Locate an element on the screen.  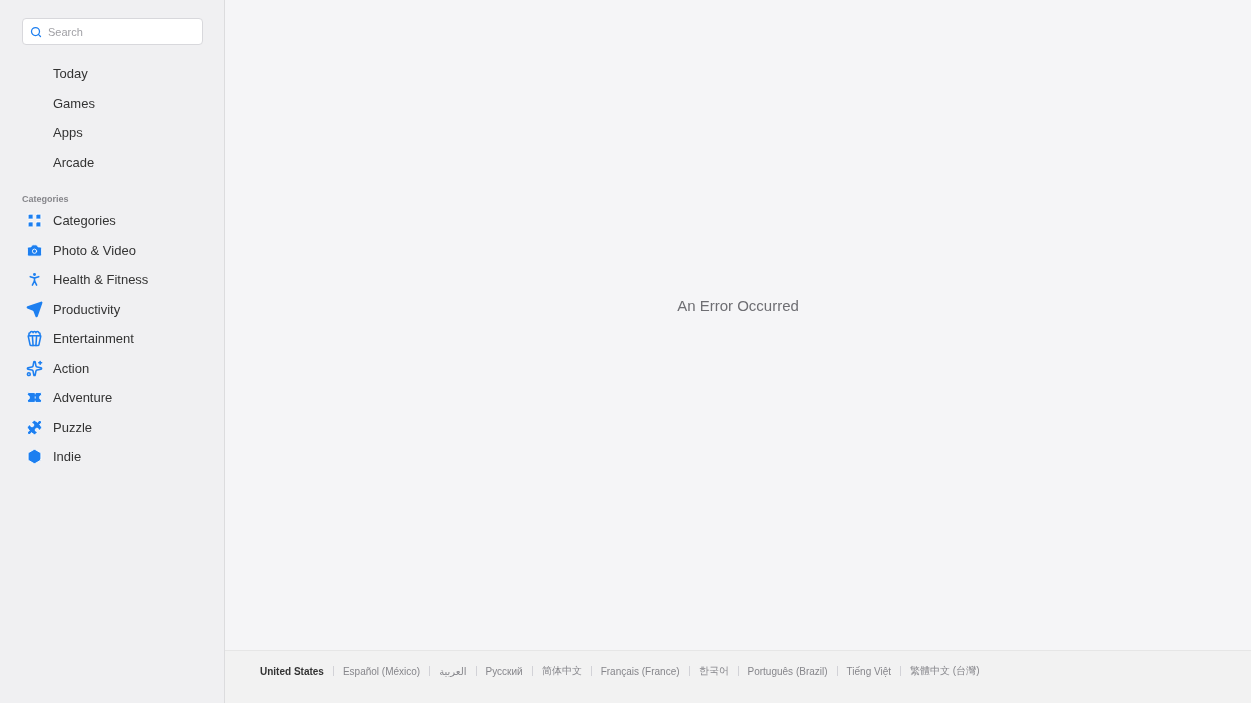
popcorn-icon is located at coordinates (34, 339).